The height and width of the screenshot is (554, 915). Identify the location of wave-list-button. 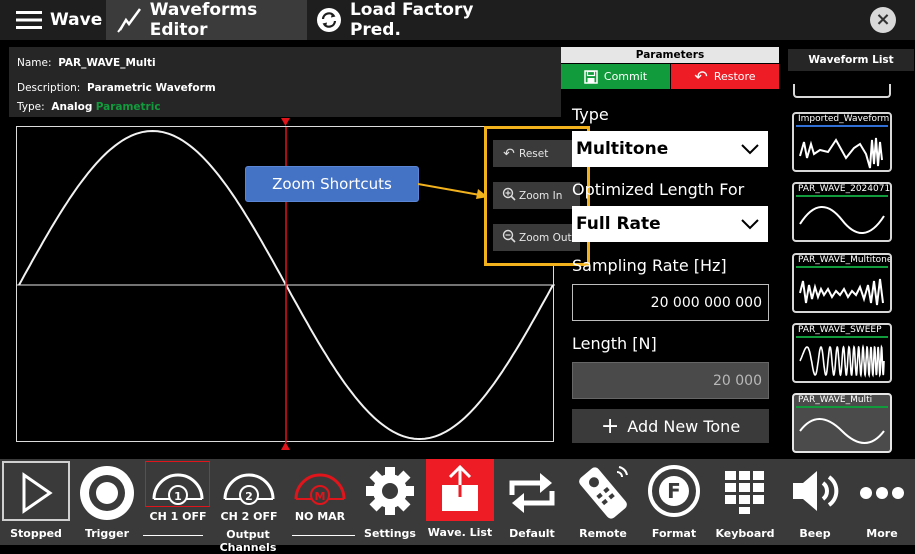
(460, 490).